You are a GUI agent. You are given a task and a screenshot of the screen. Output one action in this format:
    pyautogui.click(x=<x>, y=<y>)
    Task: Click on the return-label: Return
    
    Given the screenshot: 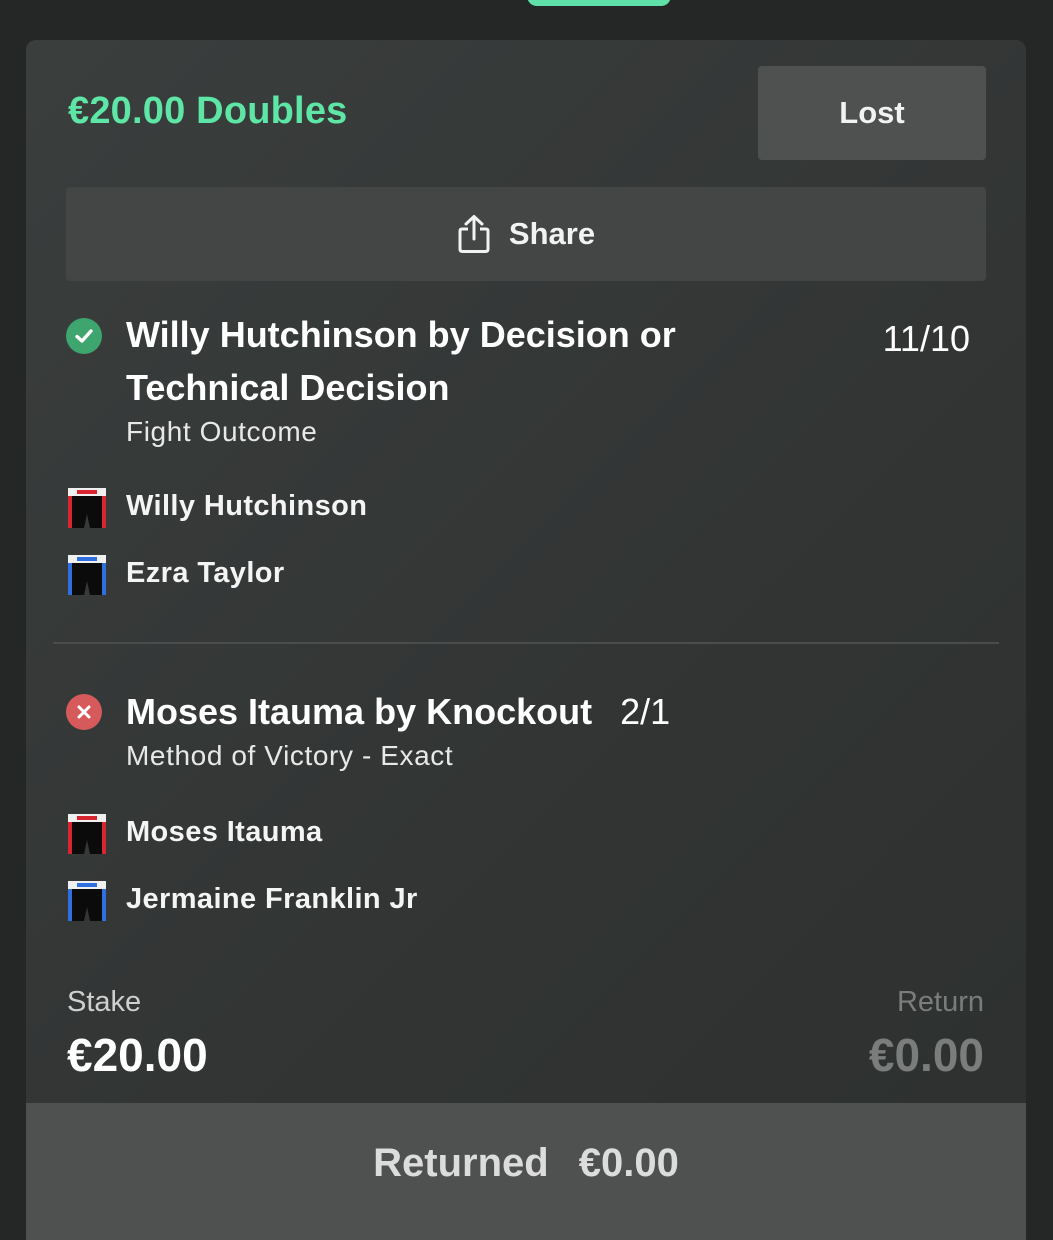 What is the action you would take?
    pyautogui.click(x=940, y=1002)
    